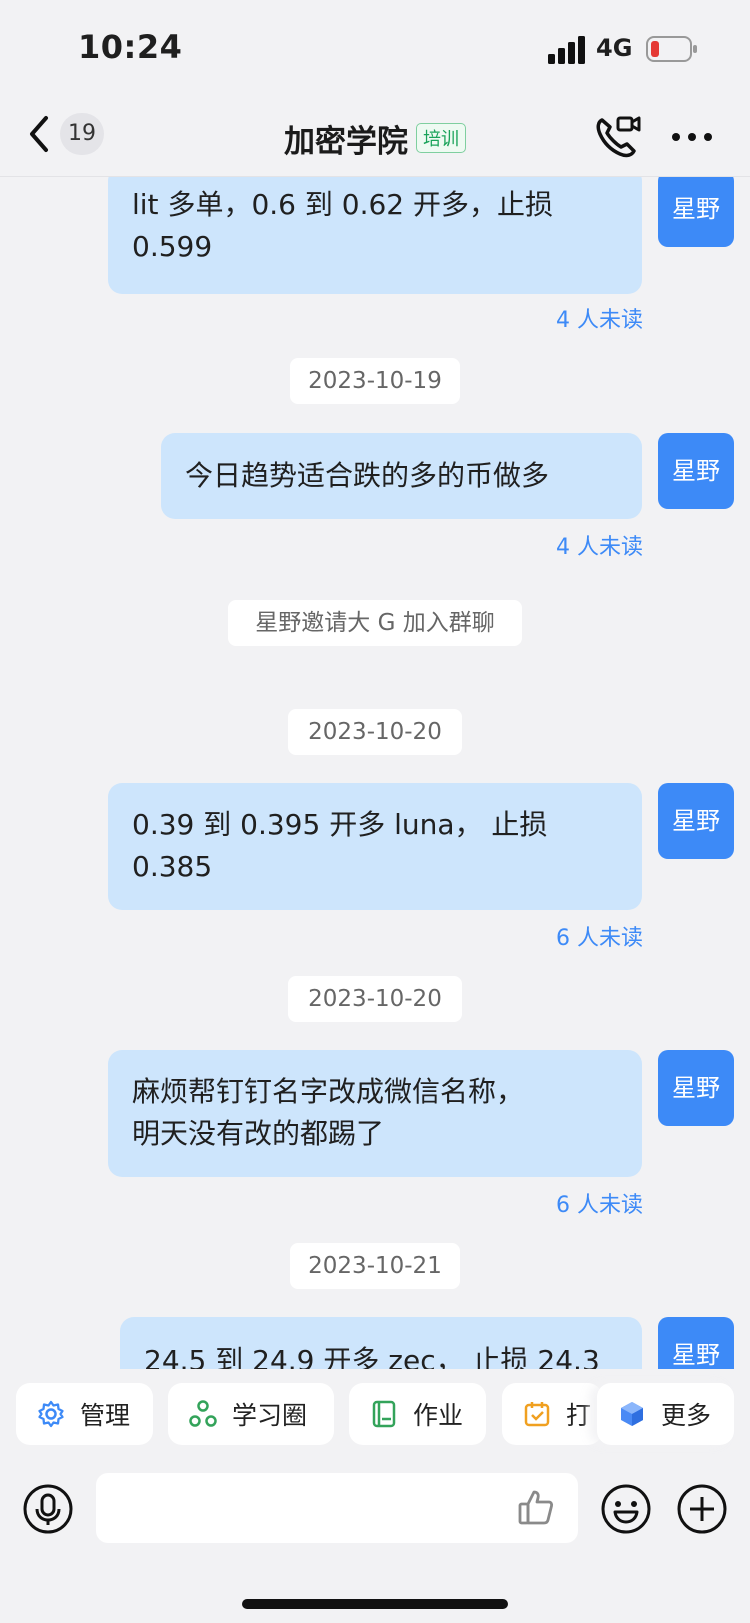  What do you see at coordinates (340, 824) in the screenshot?
I see `message-text-line: 0.39 到 0.395 开多 luna， 止损` at bounding box center [340, 824].